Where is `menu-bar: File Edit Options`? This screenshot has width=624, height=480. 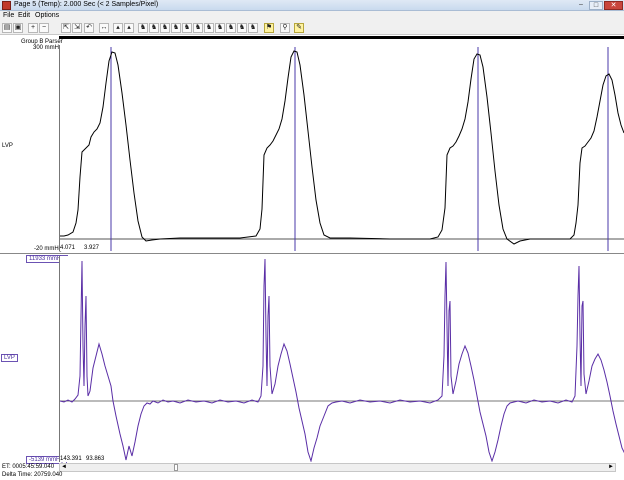
menu-bar: File Edit Options is located at coordinates (312, 16).